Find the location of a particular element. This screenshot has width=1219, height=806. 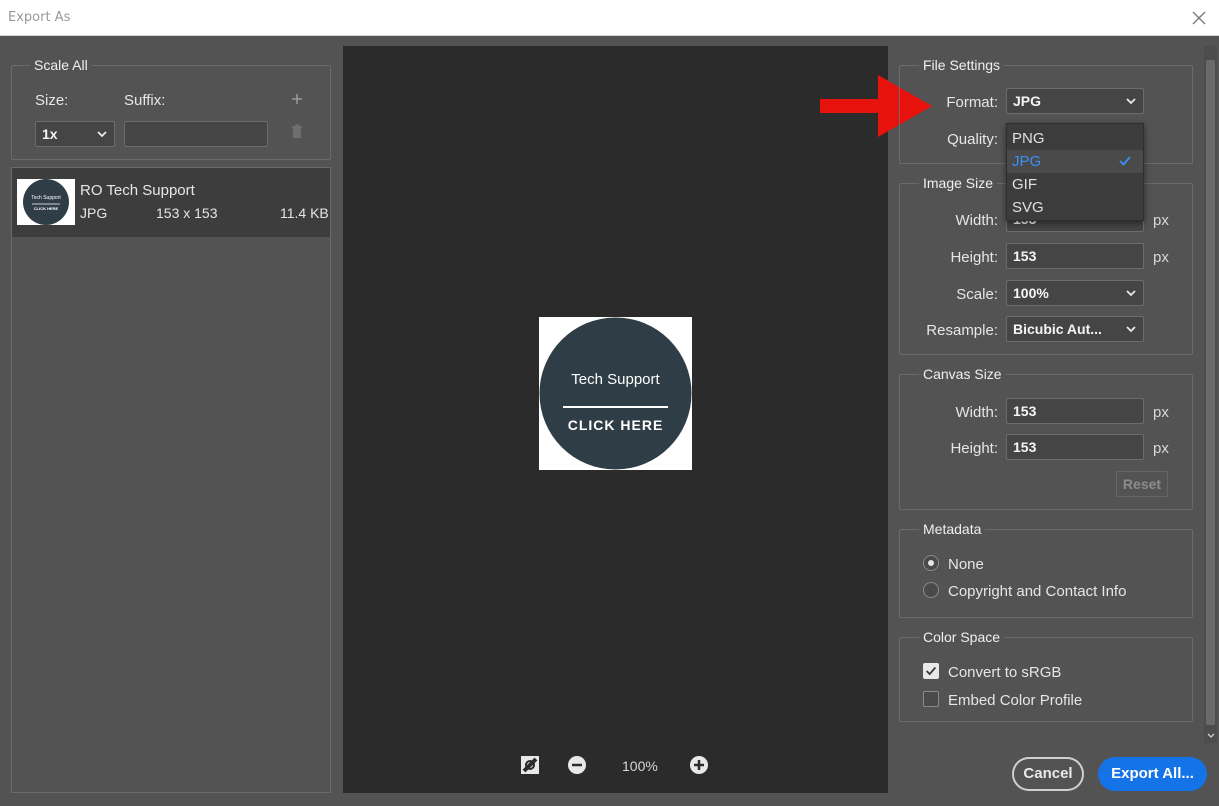

format-option-gif-label: GIF is located at coordinates (1024, 184).